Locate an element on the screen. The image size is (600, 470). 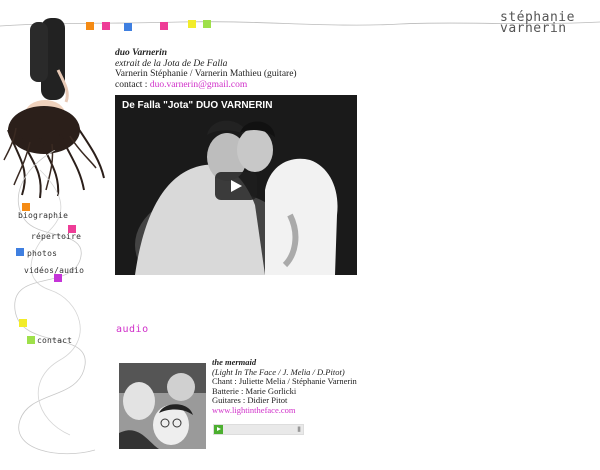
decorative-swirl is located at coordinates (55, 302).